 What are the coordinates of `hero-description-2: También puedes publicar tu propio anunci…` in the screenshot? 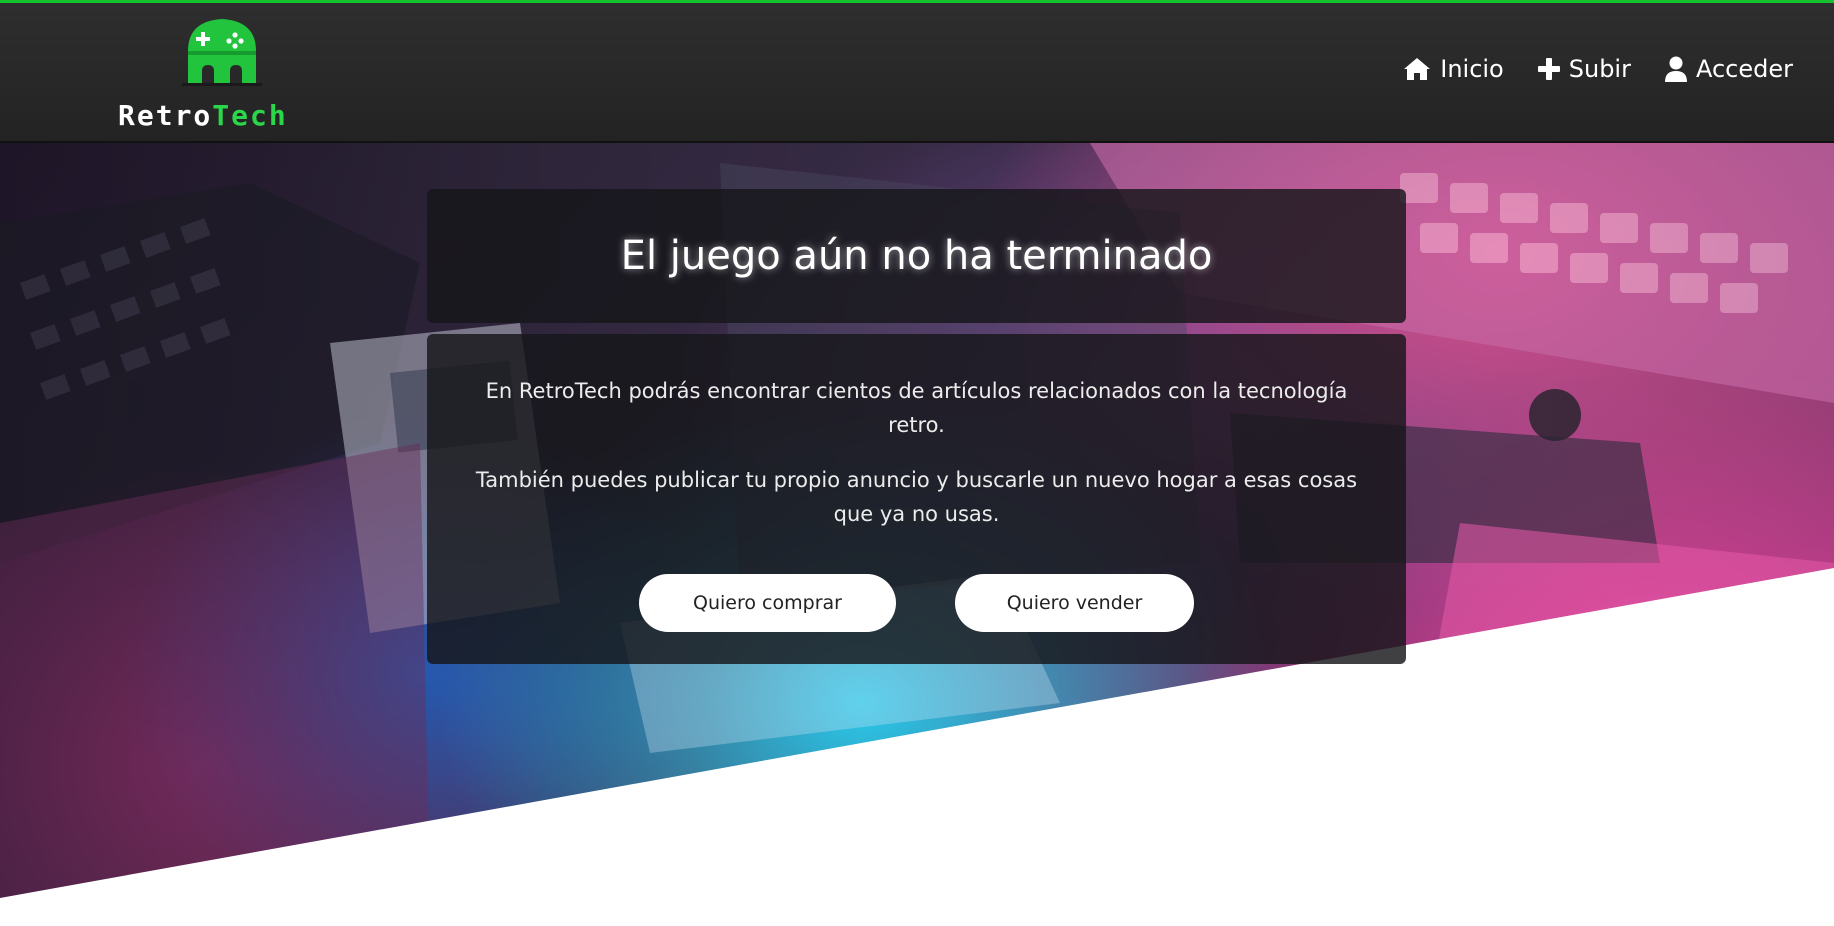 It's located at (916, 497).